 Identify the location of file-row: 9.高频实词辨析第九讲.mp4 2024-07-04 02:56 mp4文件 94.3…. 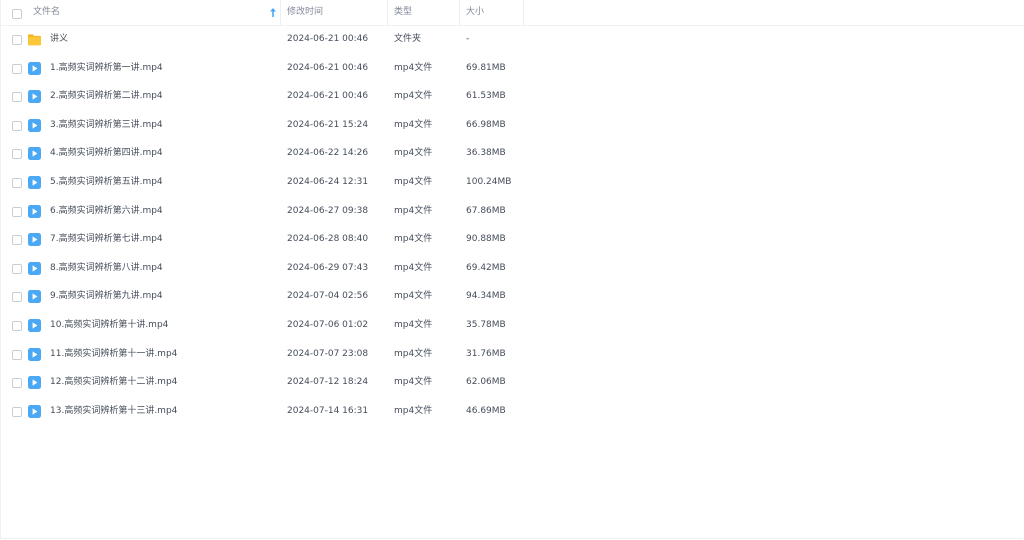
(512, 296).